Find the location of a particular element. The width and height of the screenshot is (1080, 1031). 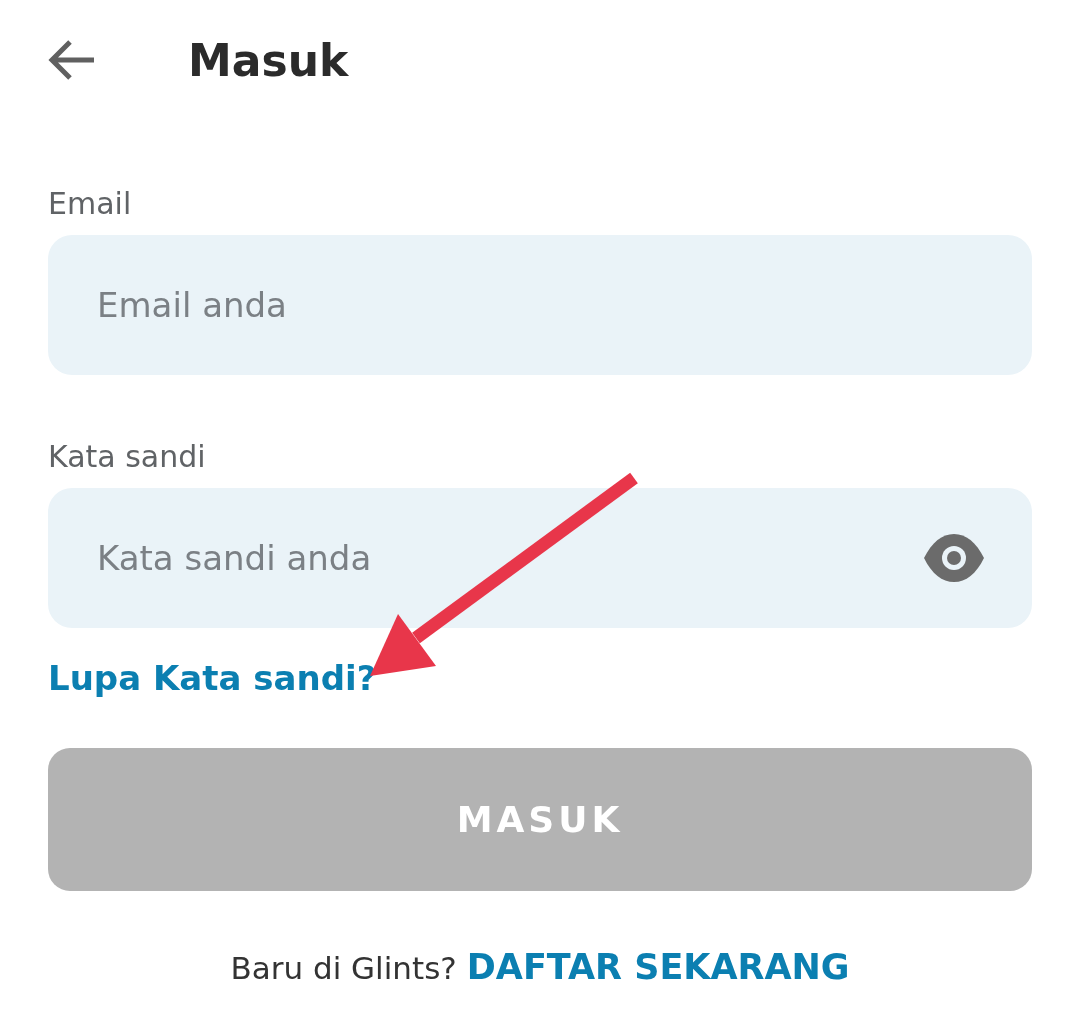

eye-icon is located at coordinates (954, 558).